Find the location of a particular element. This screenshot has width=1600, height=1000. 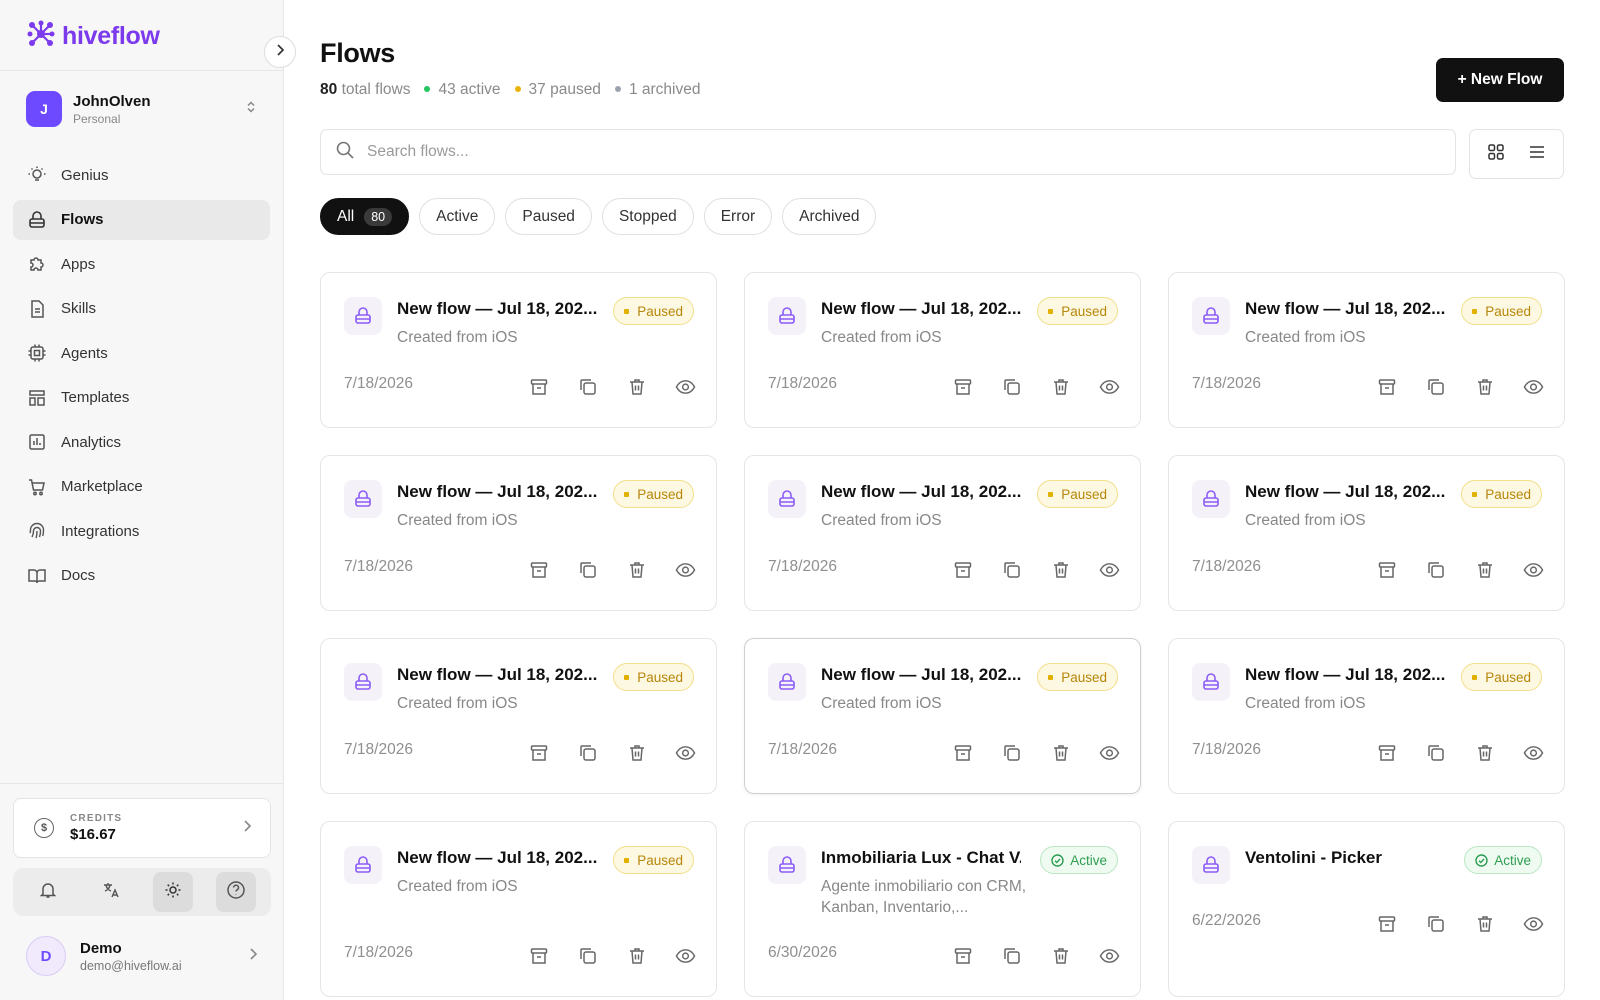

filter-paused: Paused is located at coordinates (548, 216).